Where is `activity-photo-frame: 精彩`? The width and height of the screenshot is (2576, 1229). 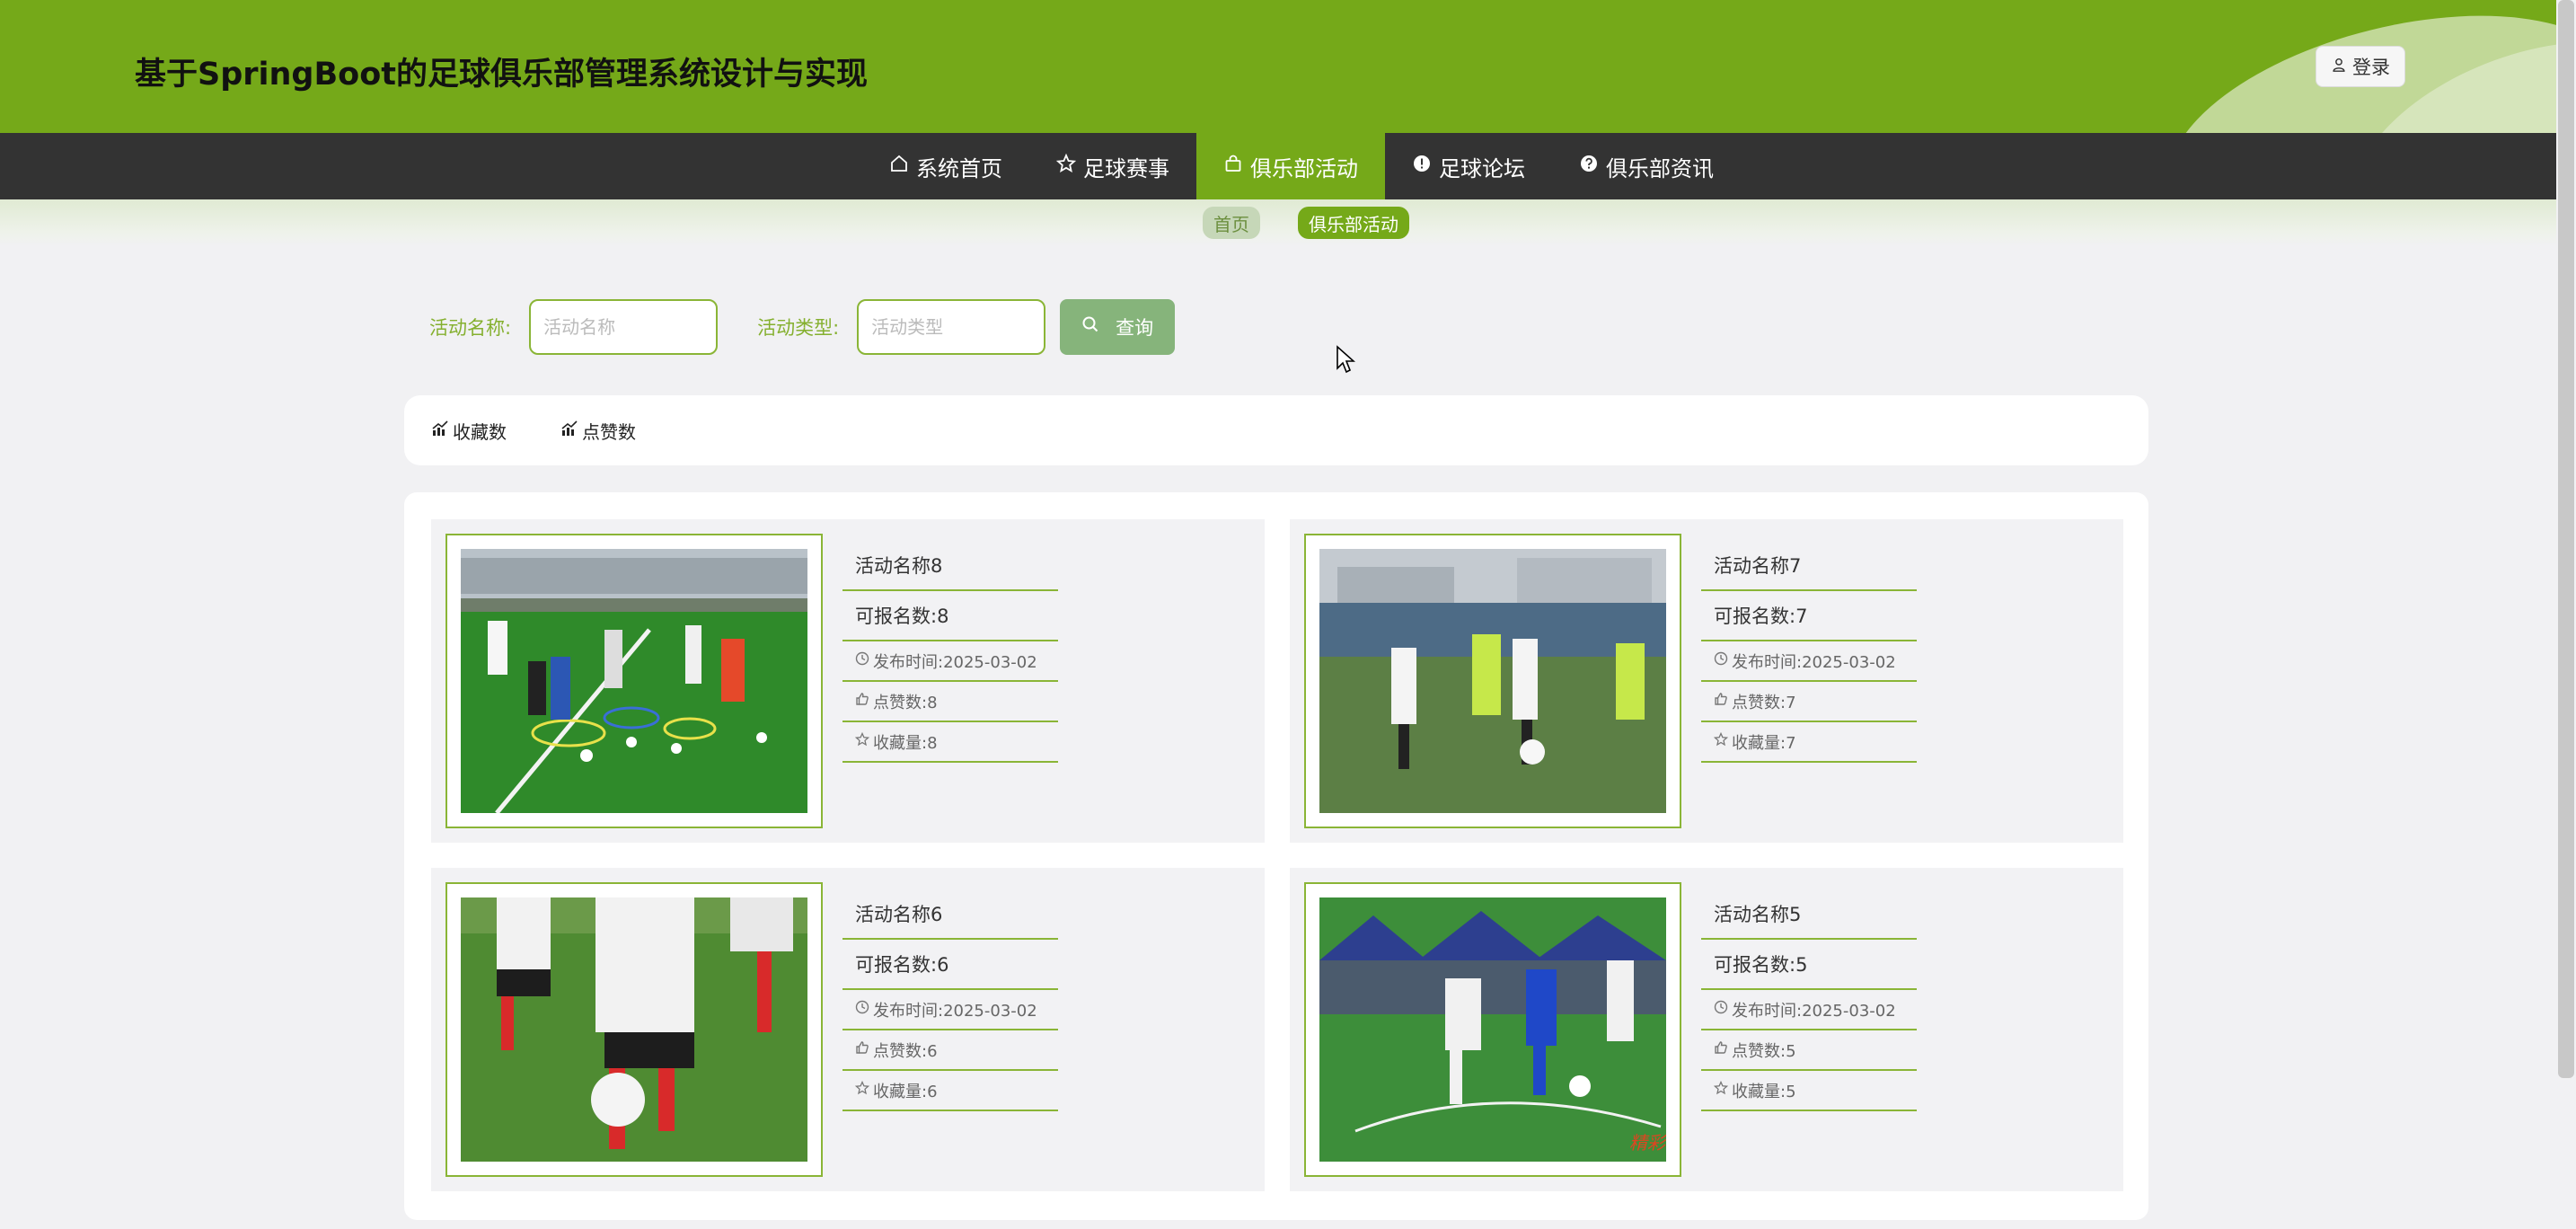 activity-photo-frame: 精彩 is located at coordinates (1492, 1029).